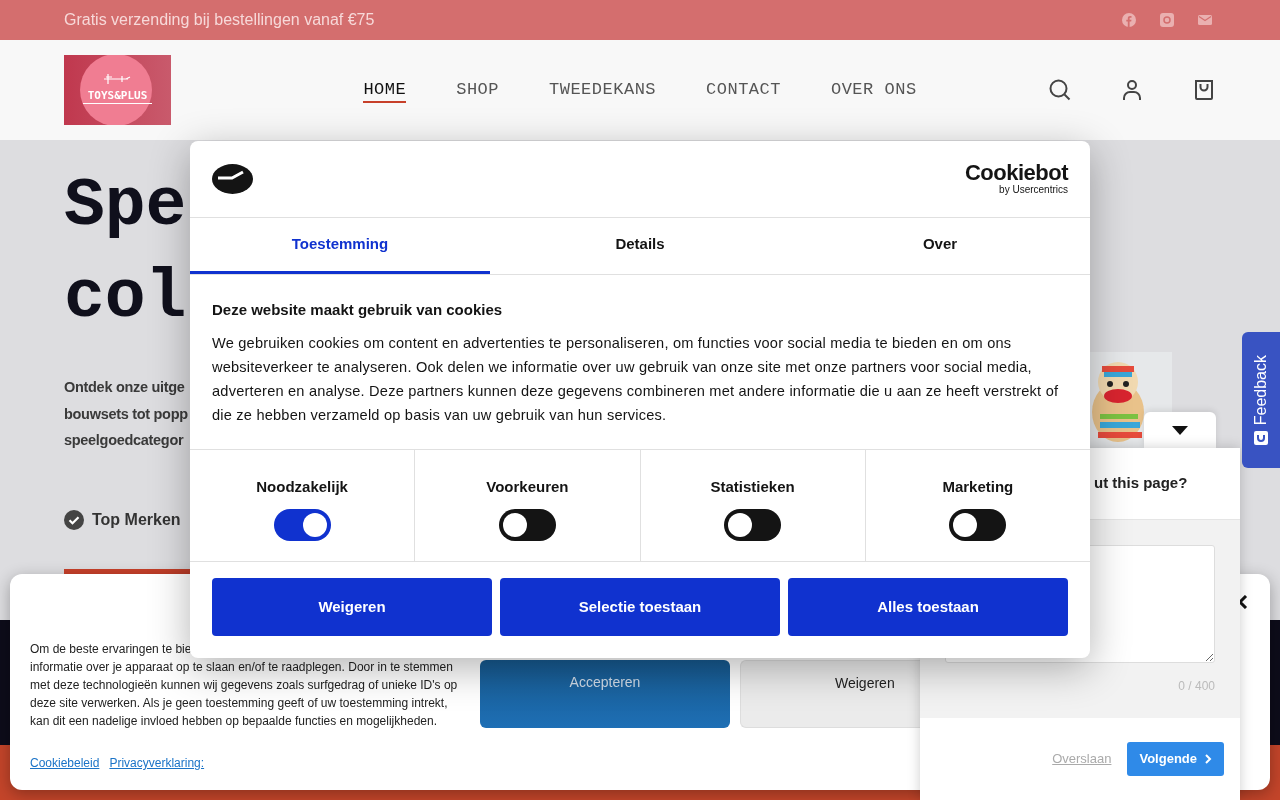 Image resolution: width=1280 pixels, height=800 pixels. What do you see at coordinates (352, 607) in the screenshot?
I see `consent-button: Weigeren` at bounding box center [352, 607].